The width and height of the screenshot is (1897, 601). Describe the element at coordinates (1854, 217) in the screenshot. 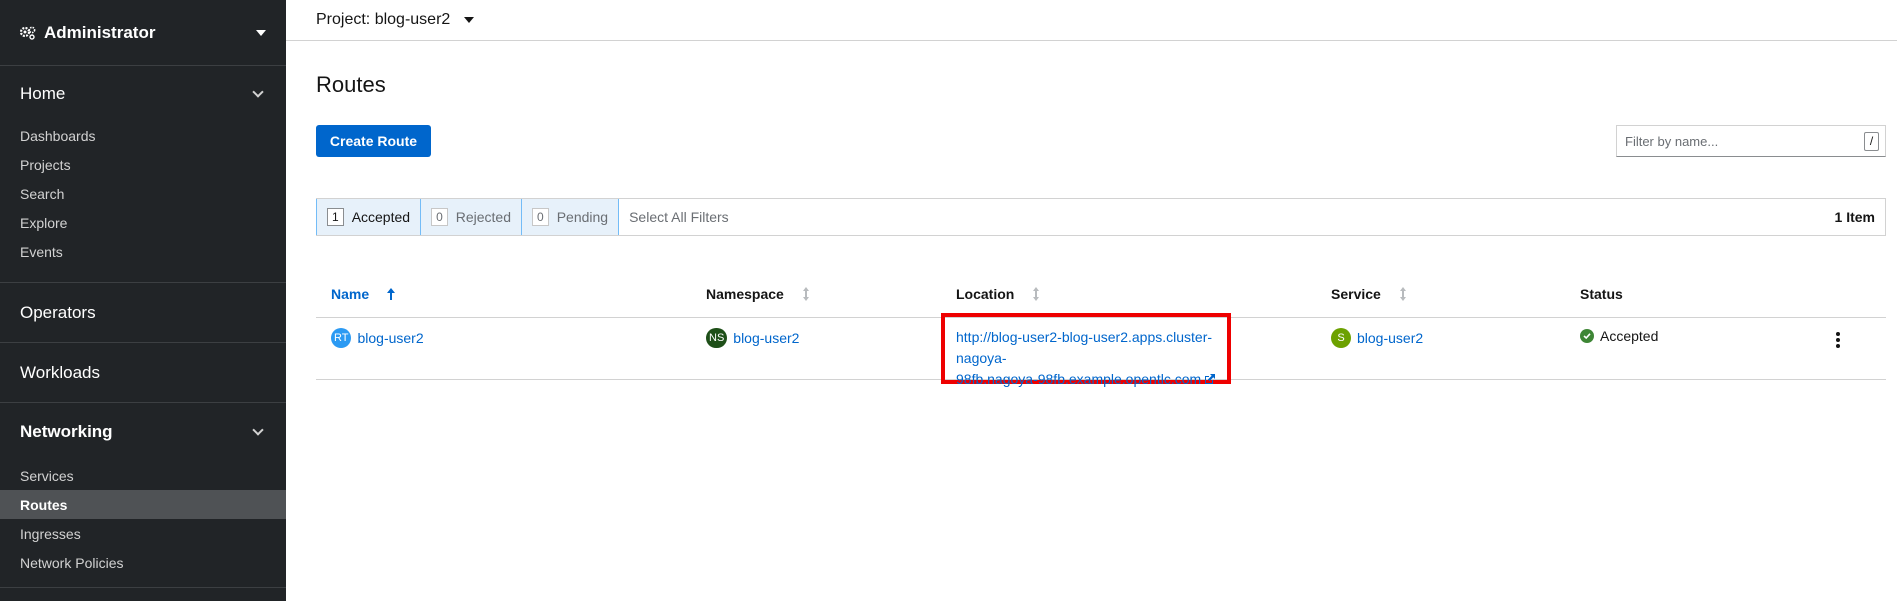

I see `item-count: 1 Item` at that location.